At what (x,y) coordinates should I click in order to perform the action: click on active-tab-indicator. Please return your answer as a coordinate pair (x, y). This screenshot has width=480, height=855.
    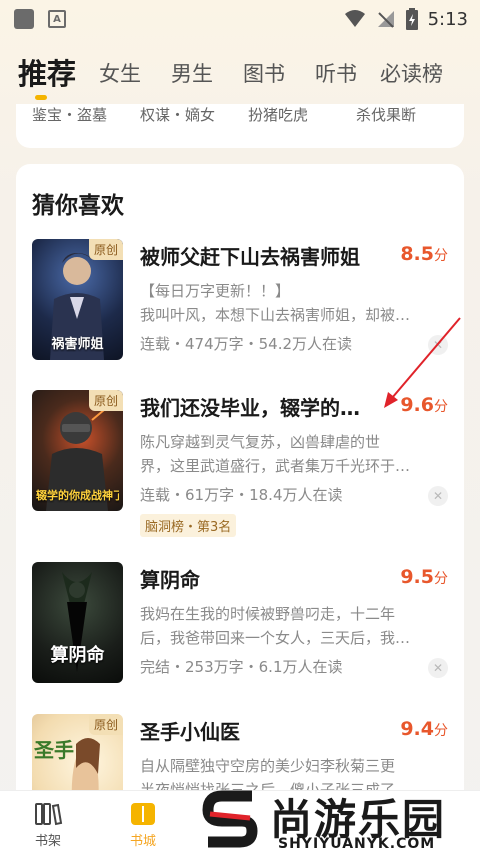
    Looking at the image, I should click on (41, 97).